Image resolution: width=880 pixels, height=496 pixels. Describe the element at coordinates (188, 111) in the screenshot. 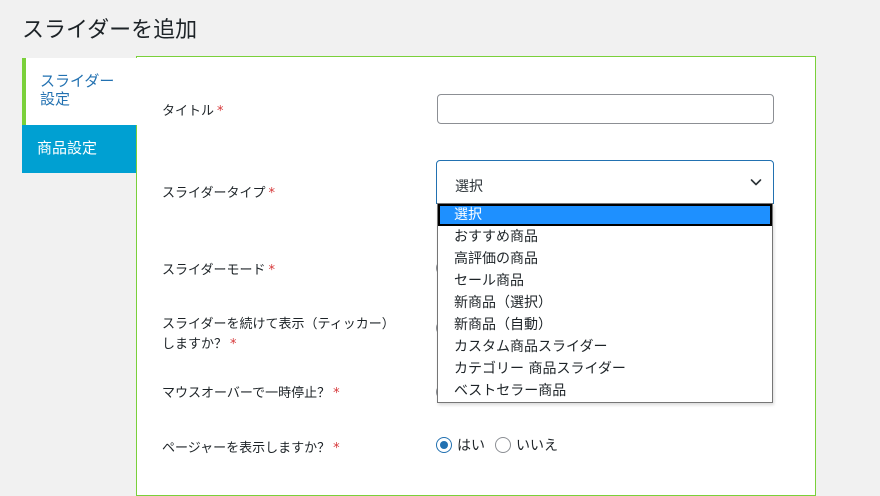

I see `title-label-text: タイトル` at that location.